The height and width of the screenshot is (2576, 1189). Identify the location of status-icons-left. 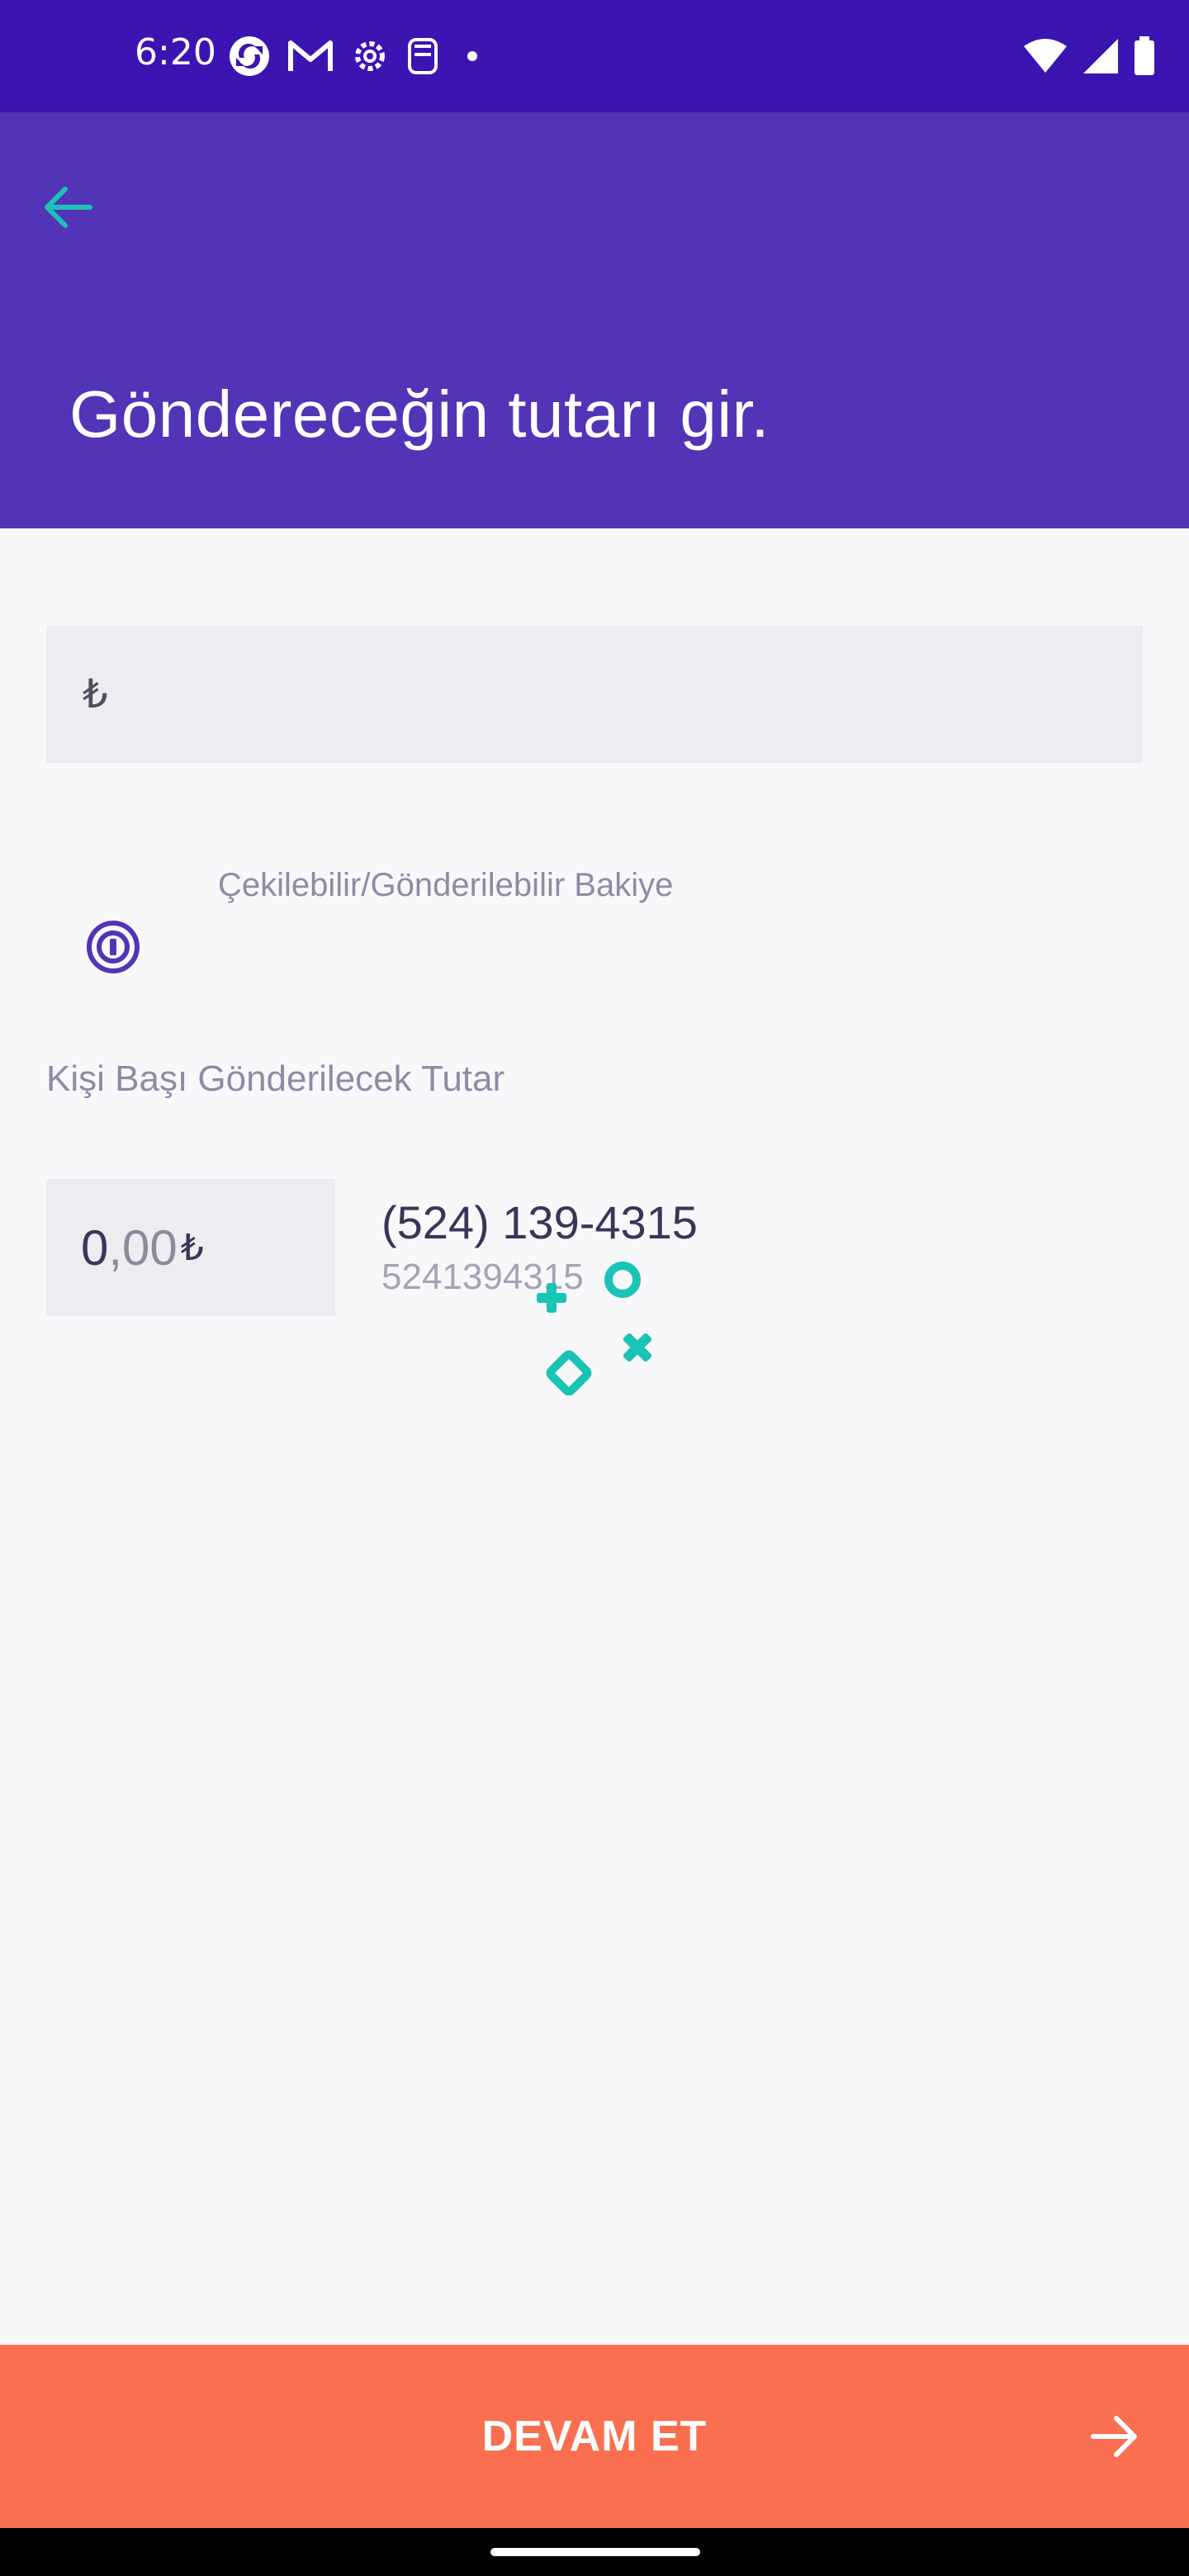
(358, 56).